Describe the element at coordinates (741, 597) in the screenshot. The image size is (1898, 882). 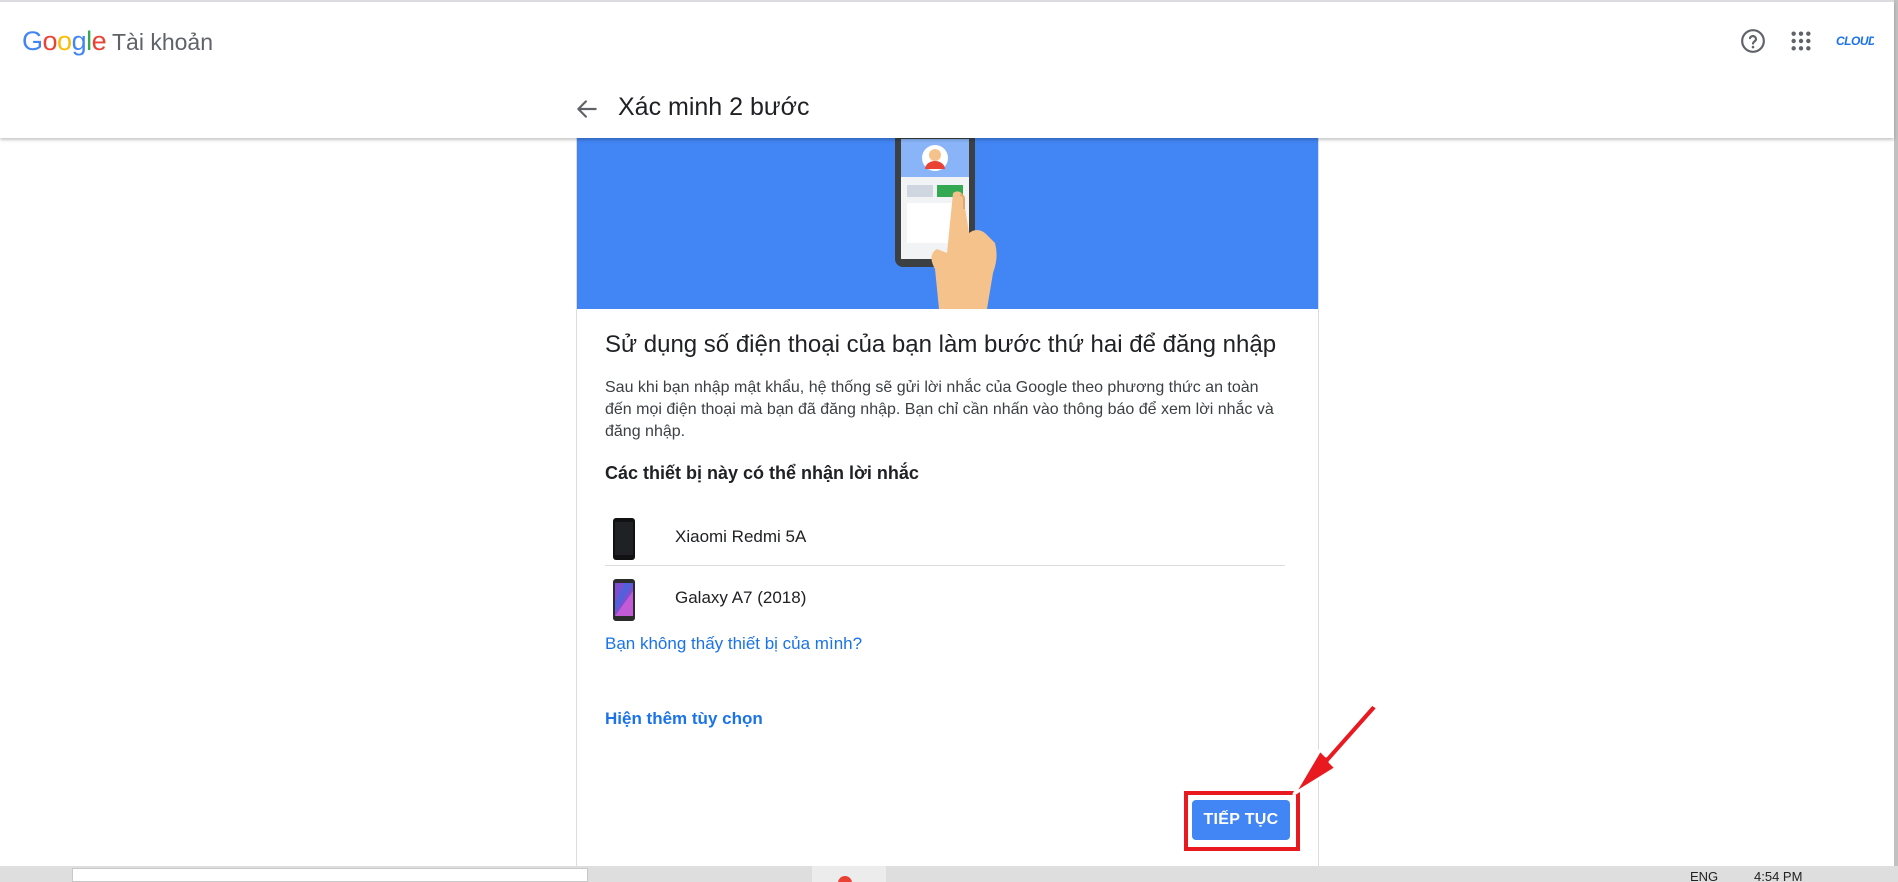
I see `device-name: Galaxy A7 (2018)` at that location.